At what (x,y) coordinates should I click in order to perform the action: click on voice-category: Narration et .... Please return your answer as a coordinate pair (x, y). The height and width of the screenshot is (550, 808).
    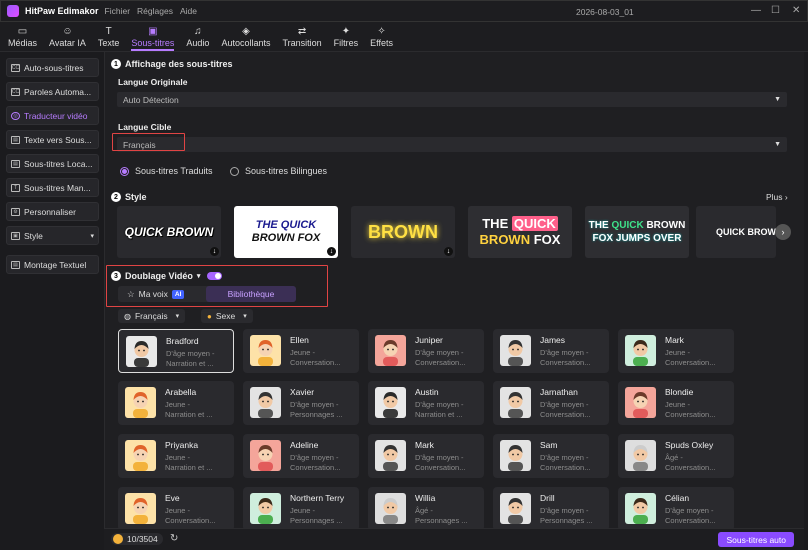
    Looking at the image, I should click on (189, 467).